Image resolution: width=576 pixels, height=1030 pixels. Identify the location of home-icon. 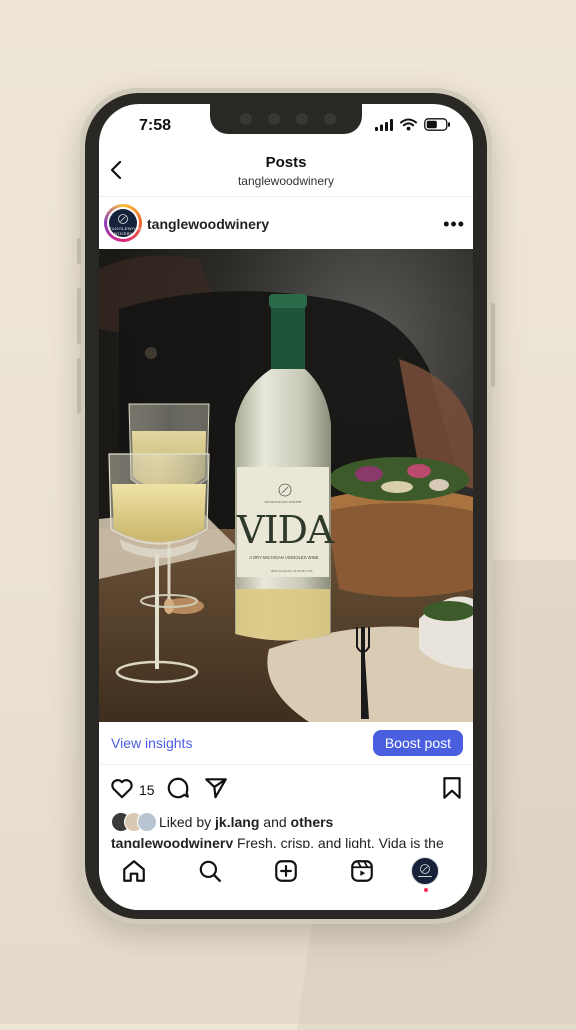
(134, 871).